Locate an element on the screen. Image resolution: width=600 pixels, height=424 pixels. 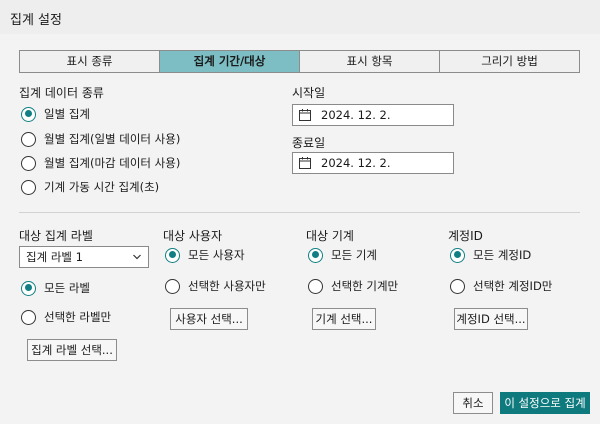
radio-selected-accounts: 선택한 계정ID만 is located at coordinates (501, 286).